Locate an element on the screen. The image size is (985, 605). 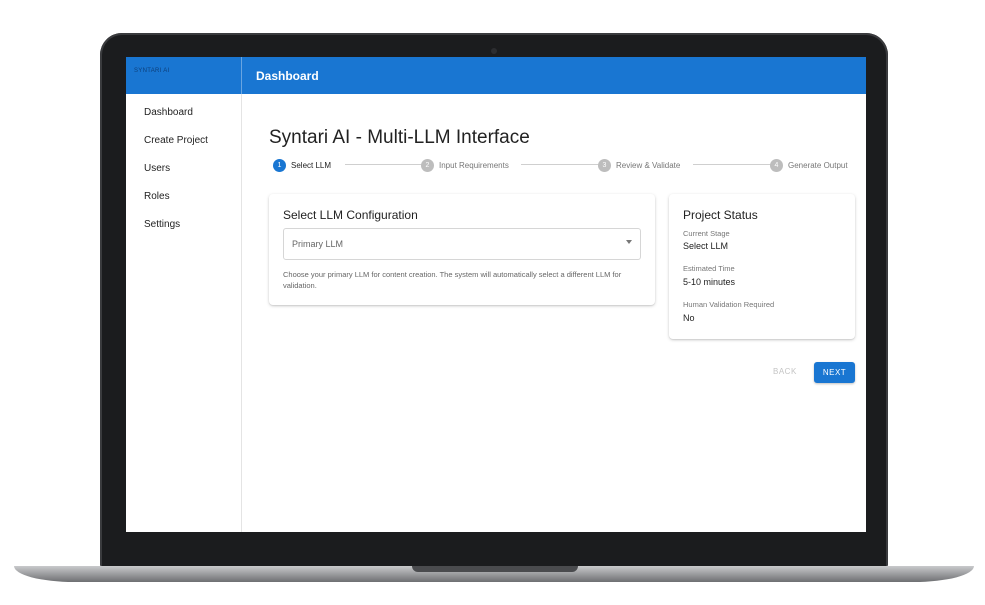
step-number: 1 is located at coordinates (279, 165).